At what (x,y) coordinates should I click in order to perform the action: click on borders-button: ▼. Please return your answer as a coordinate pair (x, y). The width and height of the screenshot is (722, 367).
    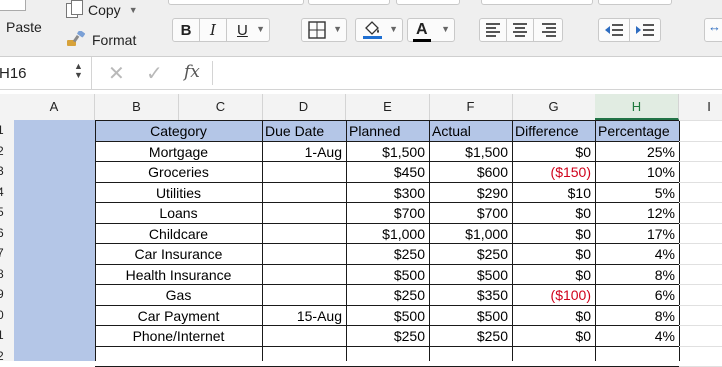
    Looking at the image, I should click on (324, 30).